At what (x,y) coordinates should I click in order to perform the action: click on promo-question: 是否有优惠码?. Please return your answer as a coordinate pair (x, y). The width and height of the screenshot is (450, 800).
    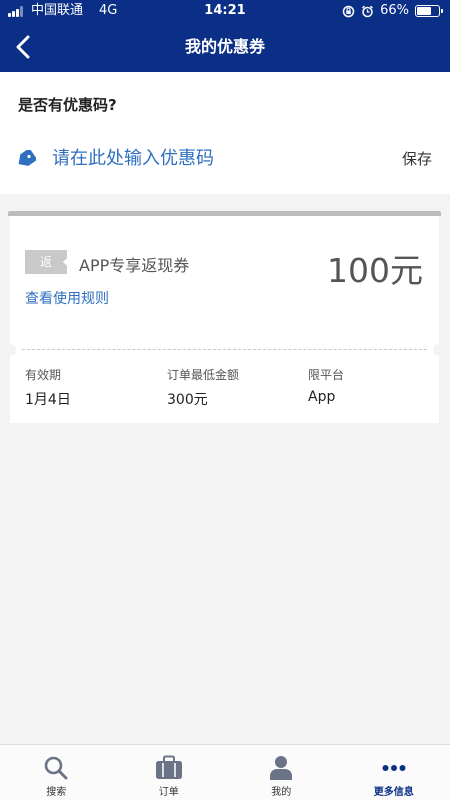
    Looking at the image, I should click on (67, 105).